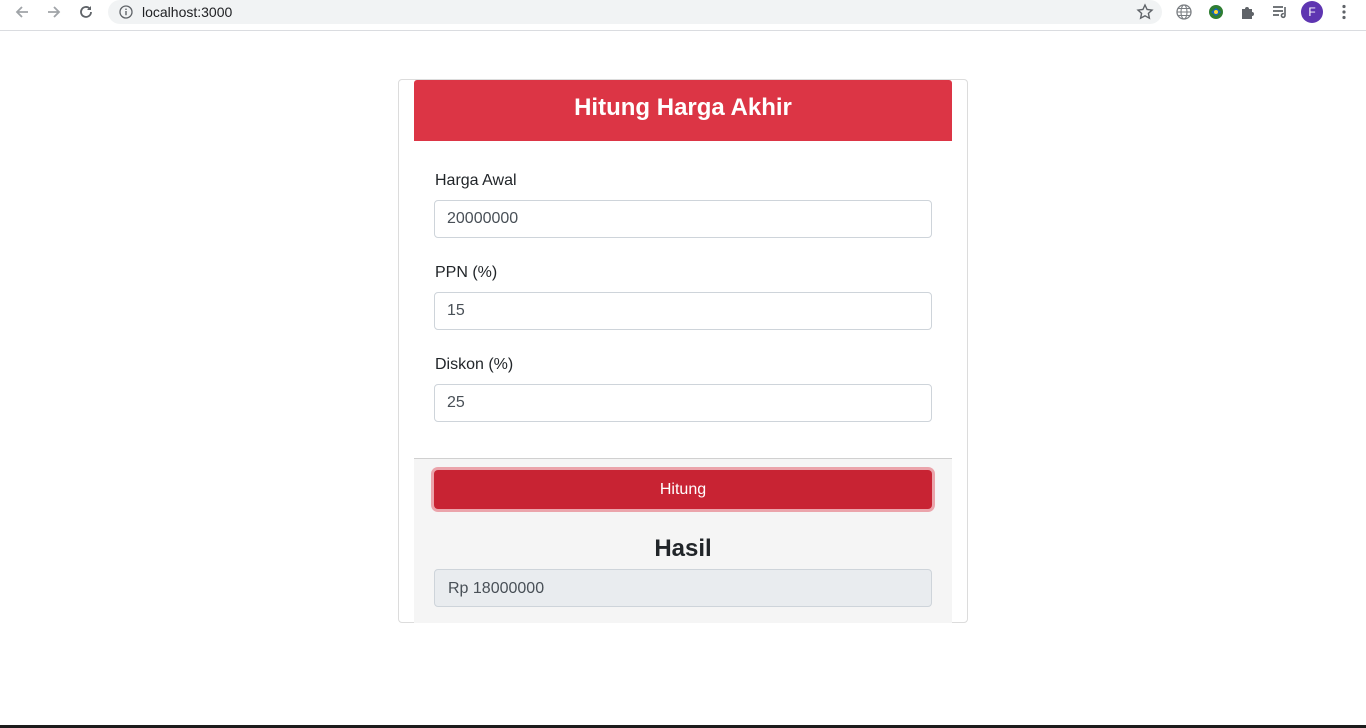  Describe the element at coordinates (1248, 12) in the screenshot. I see `puzzle-icon` at that location.